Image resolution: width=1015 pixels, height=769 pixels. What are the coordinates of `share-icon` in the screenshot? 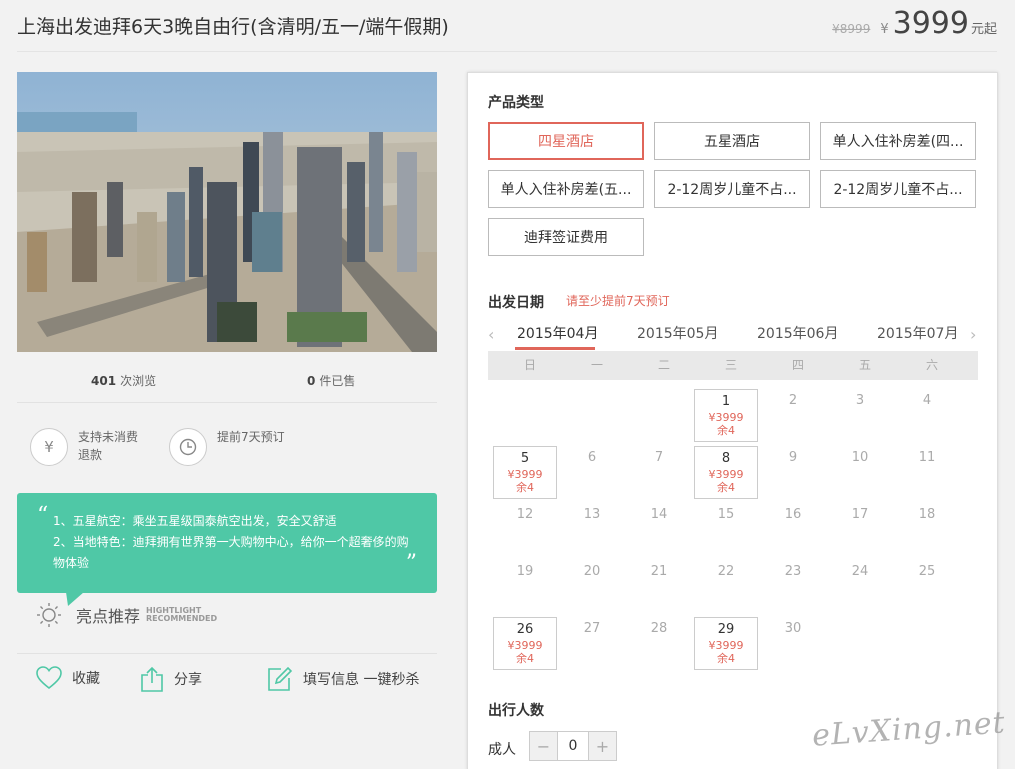 It's located at (152, 679).